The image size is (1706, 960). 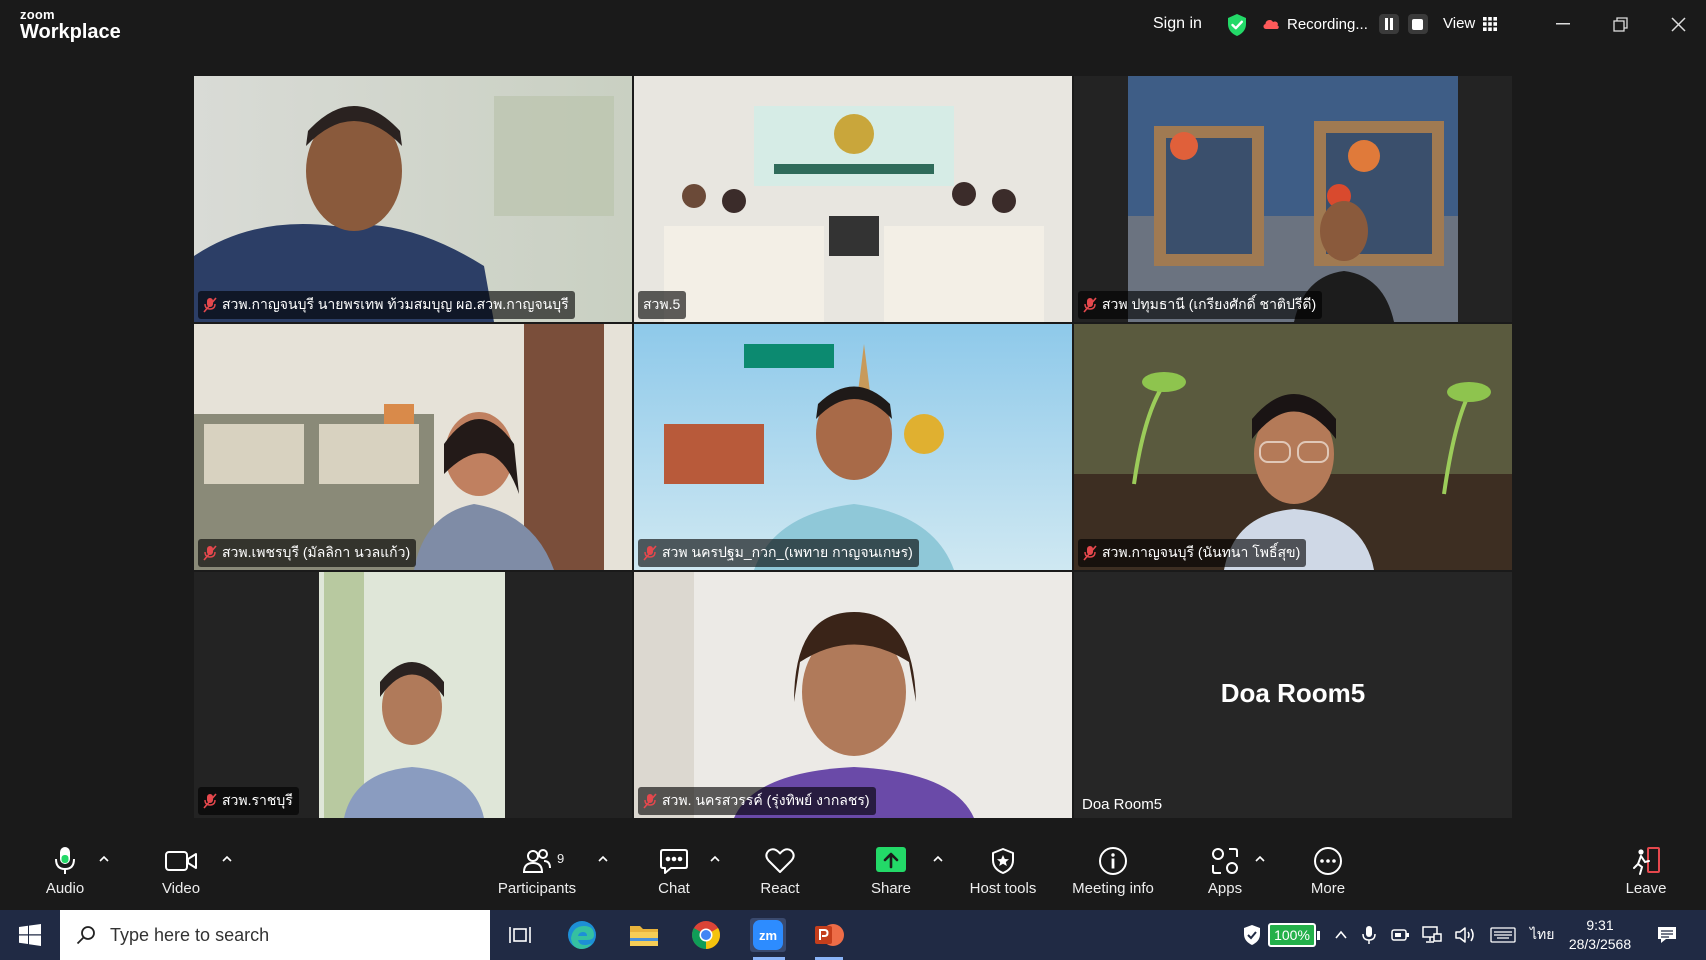 I want to click on share-screen-button: Share, so click(x=891, y=870).